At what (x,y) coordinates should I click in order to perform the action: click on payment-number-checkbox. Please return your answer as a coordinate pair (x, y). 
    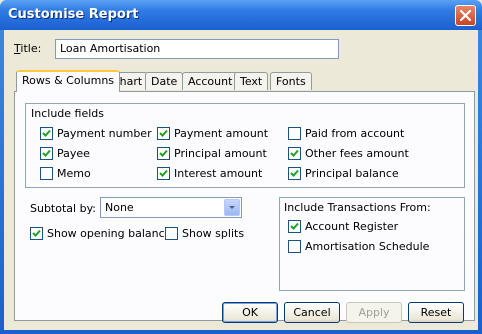
    Looking at the image, I should click on (46, 133).